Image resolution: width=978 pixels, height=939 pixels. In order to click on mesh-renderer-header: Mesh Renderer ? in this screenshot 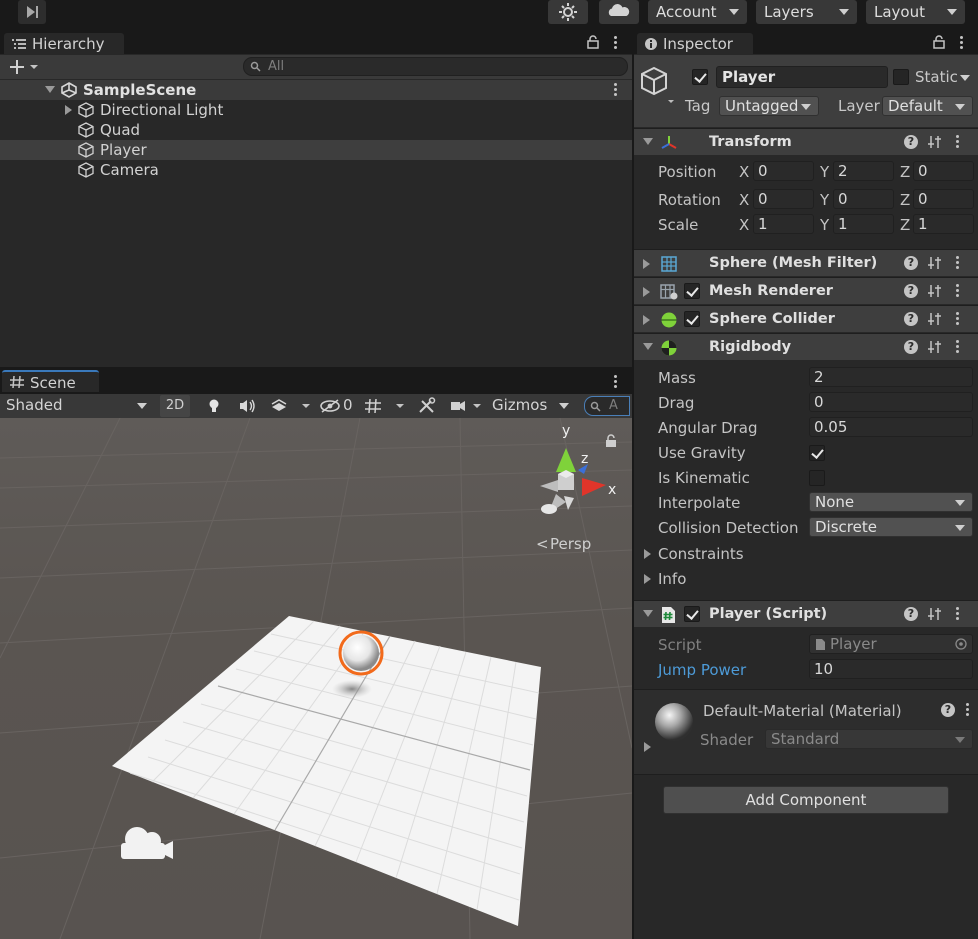, I will do `click(806, 290)`.